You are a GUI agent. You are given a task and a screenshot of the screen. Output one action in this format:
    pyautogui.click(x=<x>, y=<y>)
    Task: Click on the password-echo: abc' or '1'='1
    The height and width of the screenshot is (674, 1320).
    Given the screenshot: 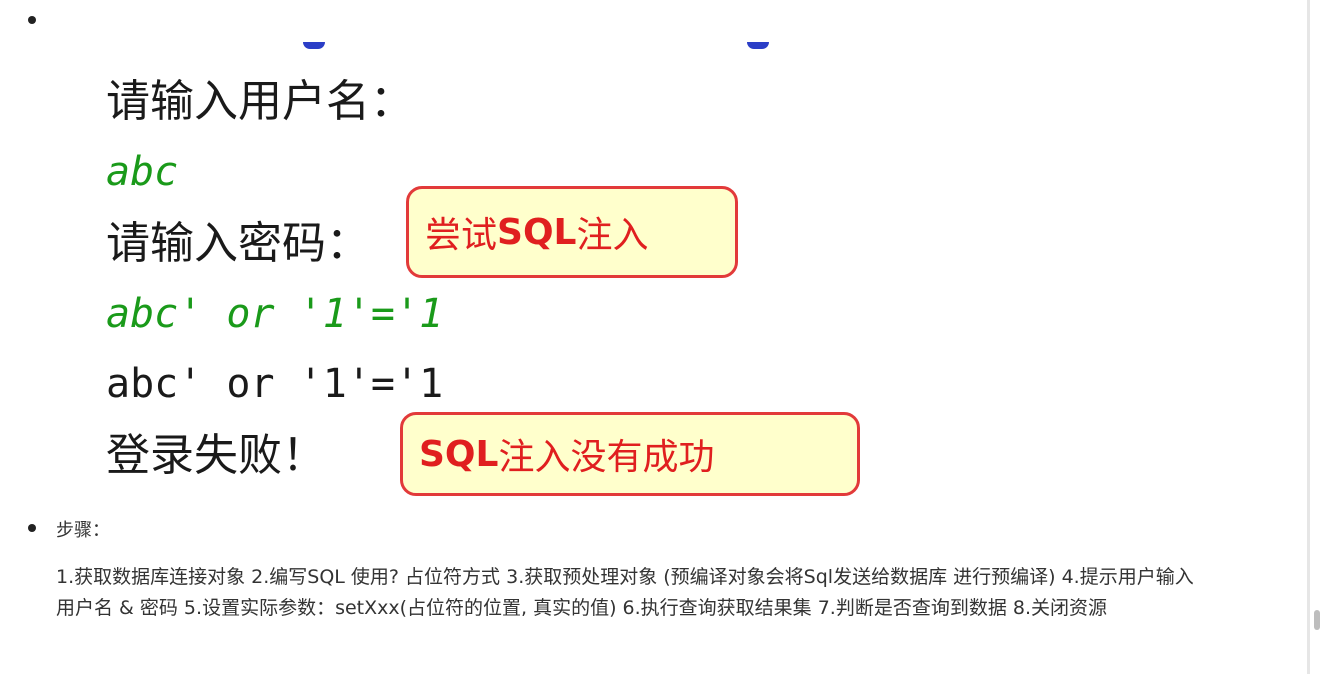 What is the action you would take?
    pyautogui.click(x=275, y=384)
    